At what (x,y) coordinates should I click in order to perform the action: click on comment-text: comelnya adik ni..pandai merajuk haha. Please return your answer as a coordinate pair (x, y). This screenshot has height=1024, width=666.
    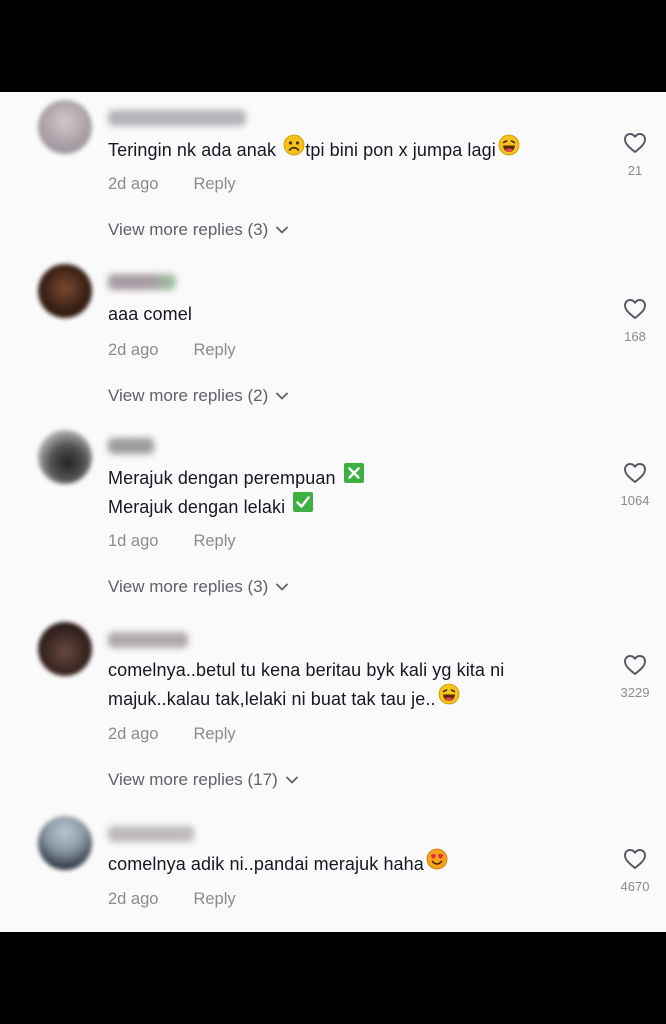
    Looking at the image, I should click on (278, 863).